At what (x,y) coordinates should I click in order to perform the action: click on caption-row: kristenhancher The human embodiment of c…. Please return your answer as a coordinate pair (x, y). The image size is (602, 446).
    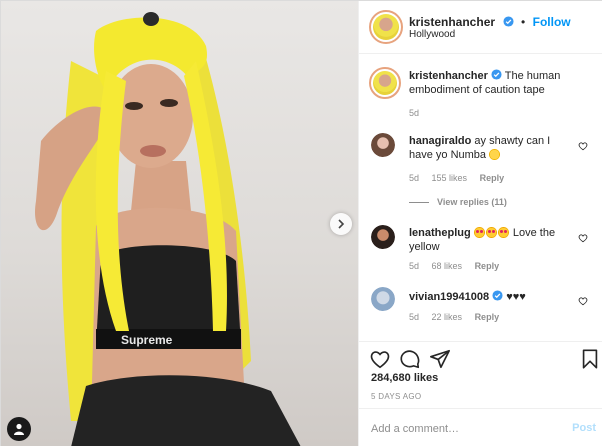
    Looking at the image, I should click on (480, 97).